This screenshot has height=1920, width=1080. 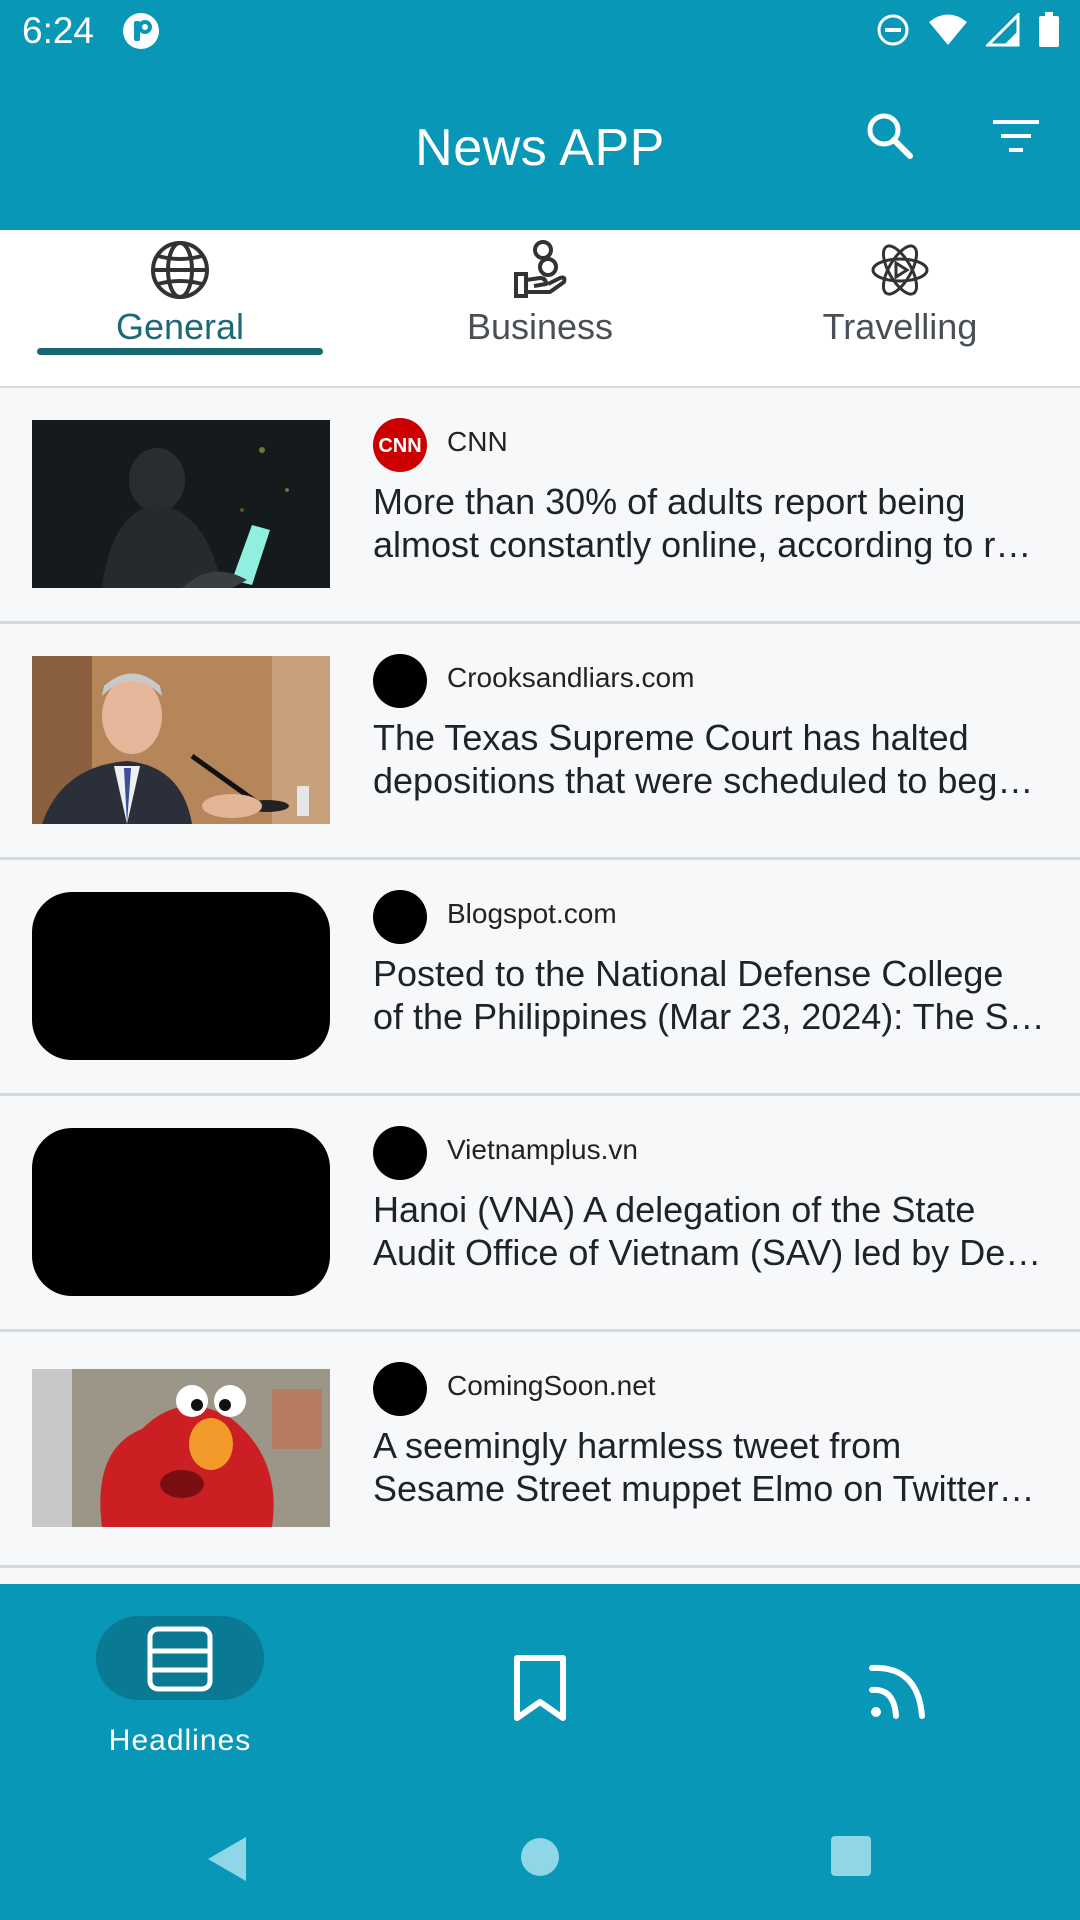 I want to click on tab-active-indicator, so click(x=180, y=351).